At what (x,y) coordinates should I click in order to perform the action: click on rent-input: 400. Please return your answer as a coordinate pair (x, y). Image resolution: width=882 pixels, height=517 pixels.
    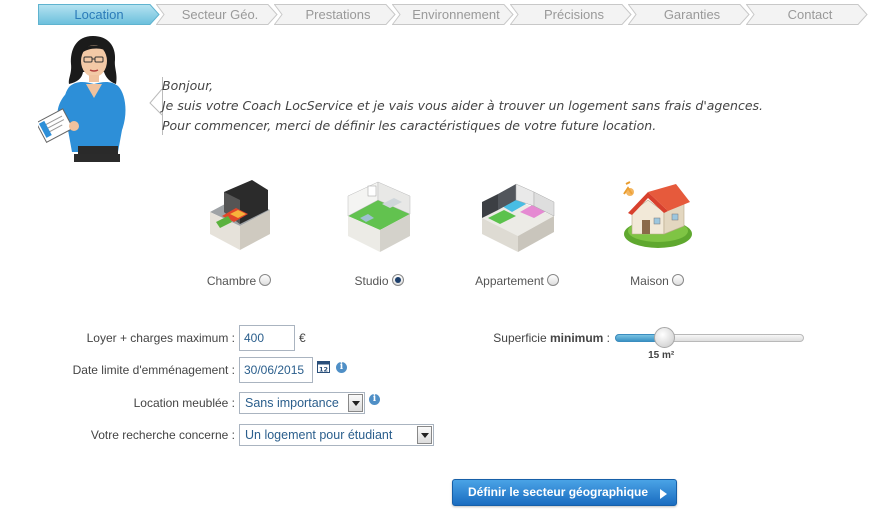
    Looking at the image, I should click on (267, 338).